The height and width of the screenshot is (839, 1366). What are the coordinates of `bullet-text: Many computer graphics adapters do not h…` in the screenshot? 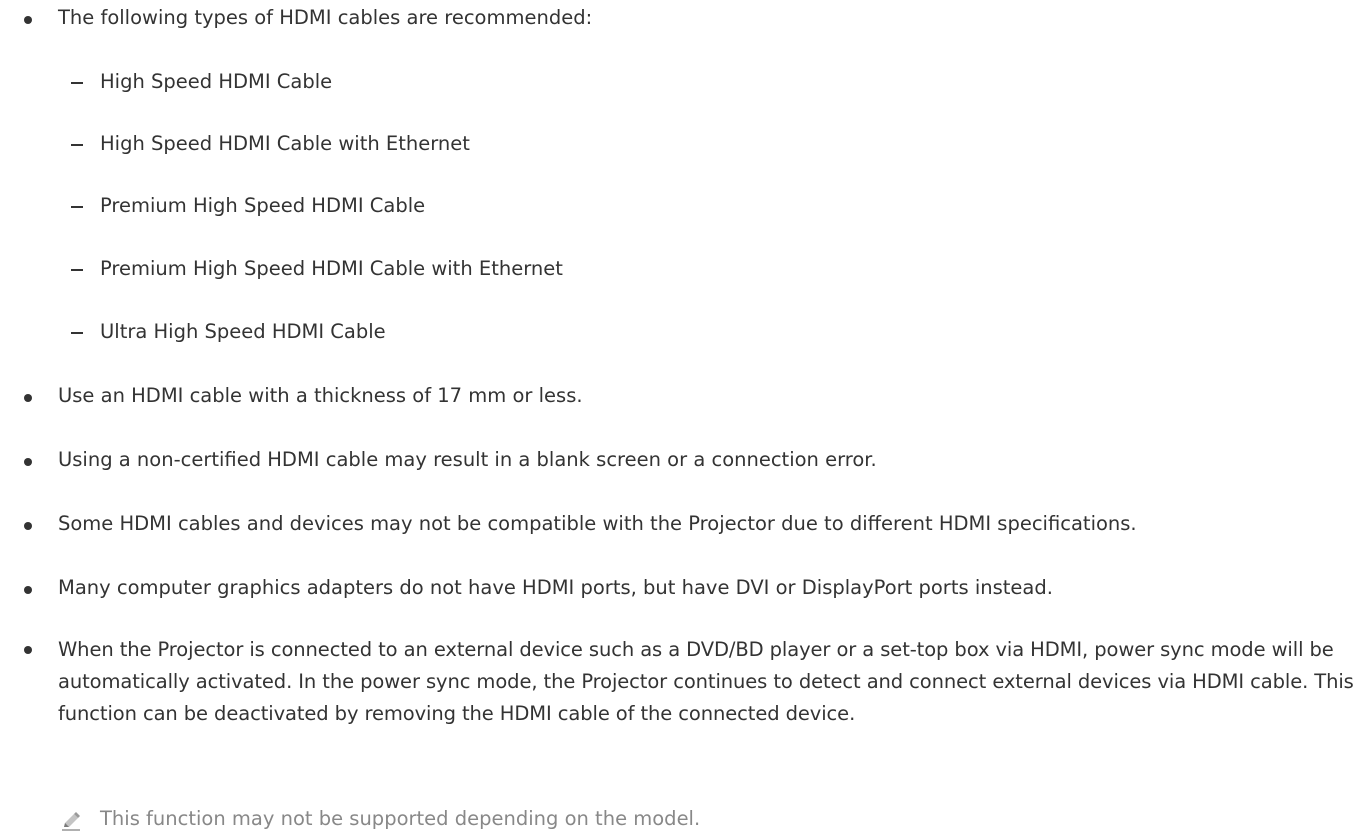 It's located at (555, 587).